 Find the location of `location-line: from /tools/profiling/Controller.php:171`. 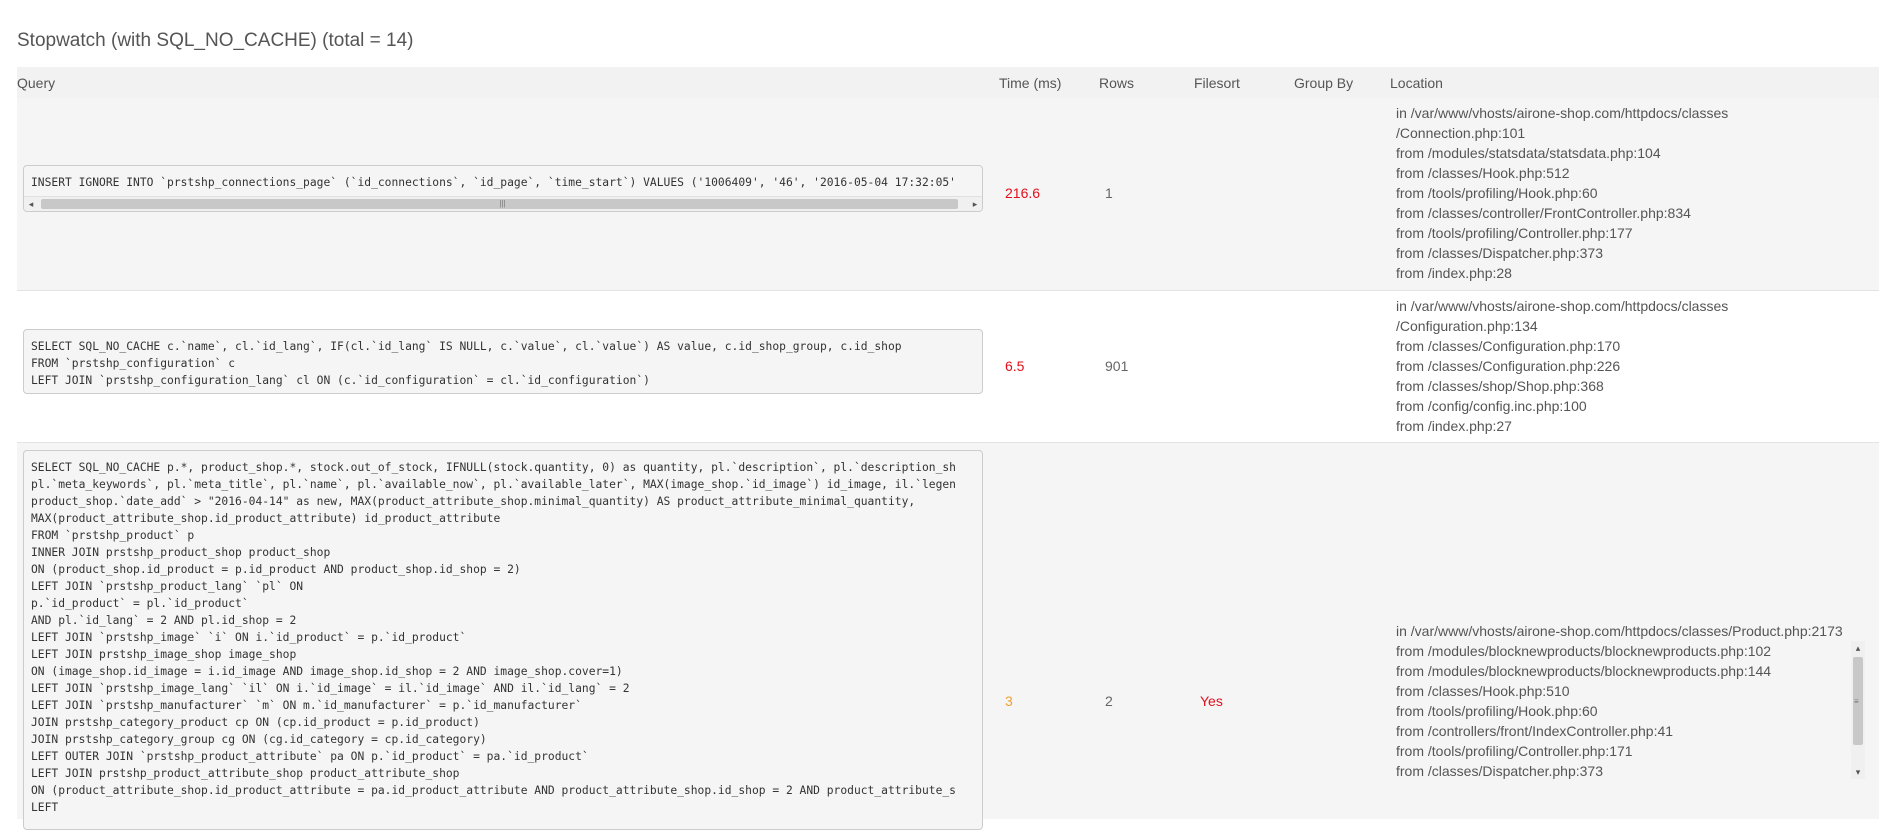

location-line: from /tools/profiling/Controller.php:171 is located at coordinates (1514, 751).